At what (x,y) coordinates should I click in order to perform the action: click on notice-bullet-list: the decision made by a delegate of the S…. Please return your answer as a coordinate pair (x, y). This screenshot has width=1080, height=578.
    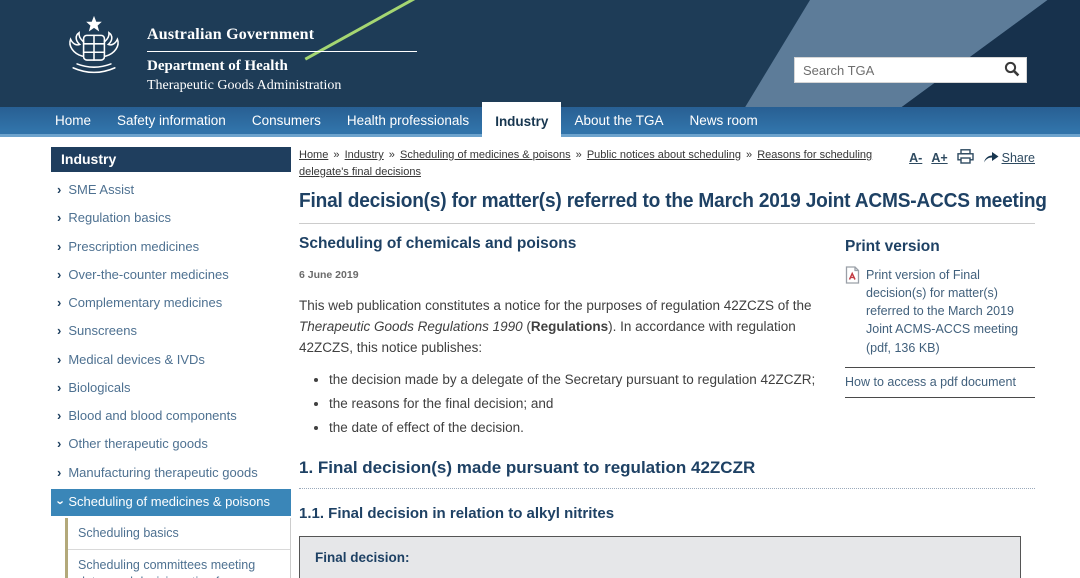
    Looking at the image, I should click on (579, 403).